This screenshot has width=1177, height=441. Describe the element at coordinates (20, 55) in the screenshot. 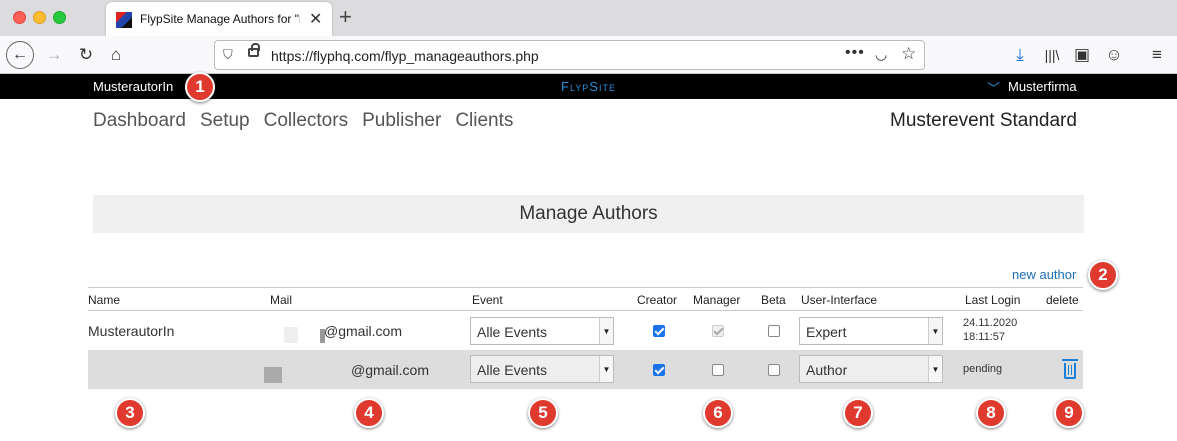

I see `back-arrow-icon: ←` at that location.